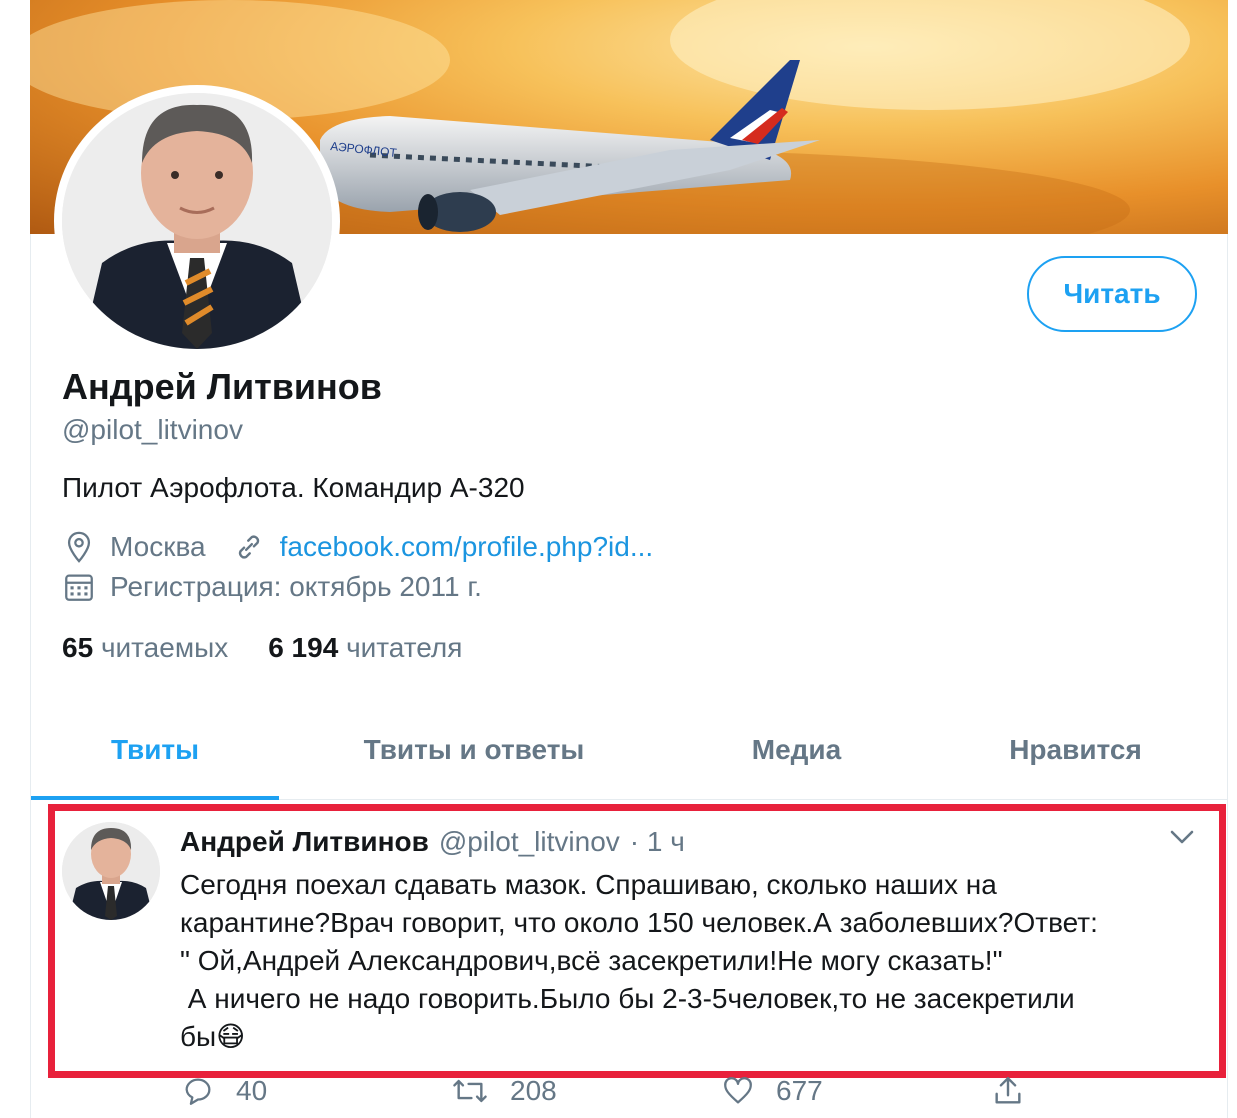 Image resolution: width=1237 pixels, height=1118 pixels. Describe the element at coordinates (738, 1090) in the screenshot. I see `heart-icon` at that location.